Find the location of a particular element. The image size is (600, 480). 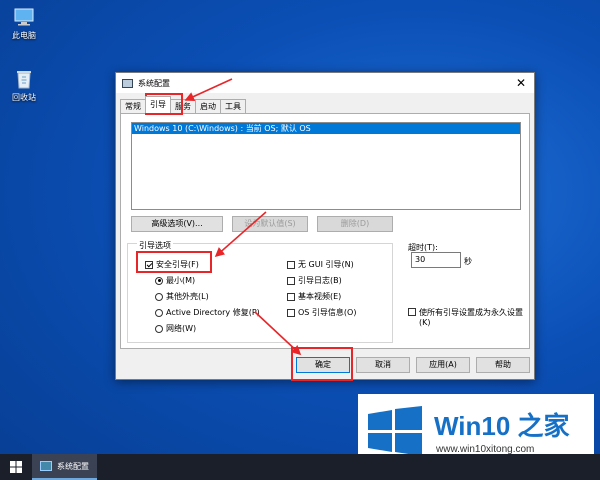

radio-selected-icon is located at coordinates (159, 280).